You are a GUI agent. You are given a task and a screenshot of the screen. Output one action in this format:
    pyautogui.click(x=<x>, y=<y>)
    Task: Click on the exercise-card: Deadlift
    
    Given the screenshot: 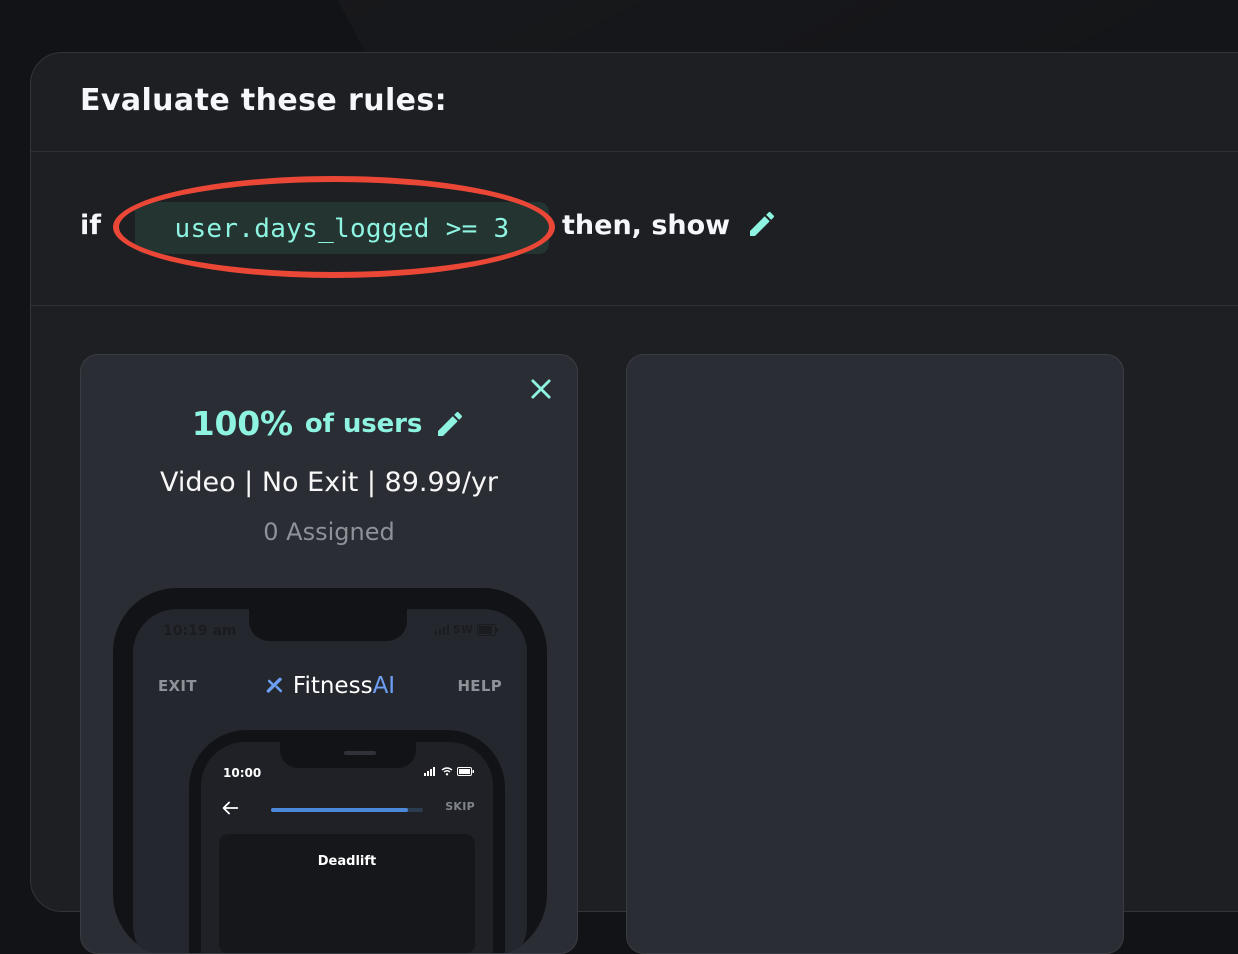 What is the action you would take?
    pyautogui.click(x=347, y=893)
    